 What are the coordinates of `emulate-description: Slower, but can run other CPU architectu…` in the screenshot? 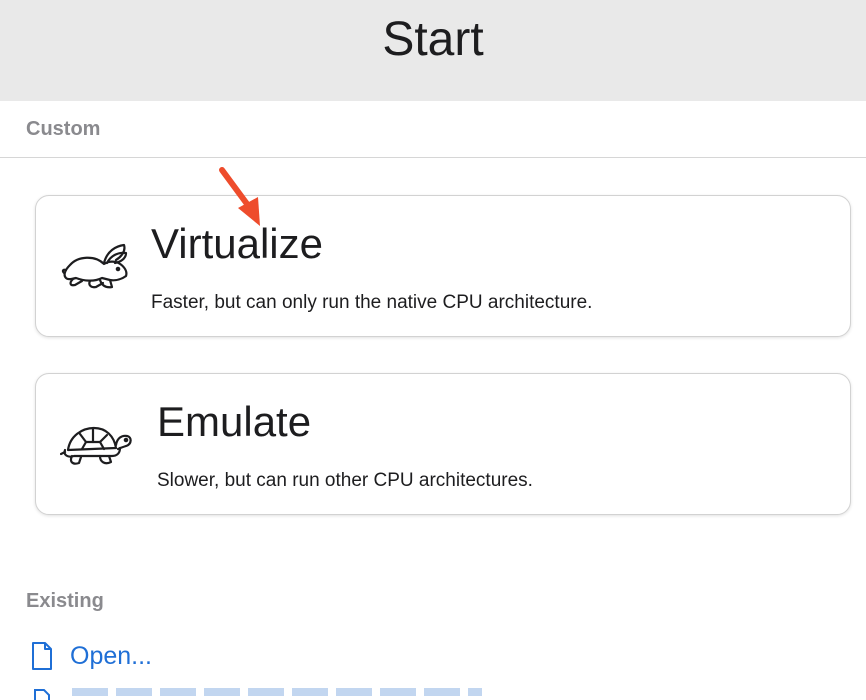 It's located at (345, 480).